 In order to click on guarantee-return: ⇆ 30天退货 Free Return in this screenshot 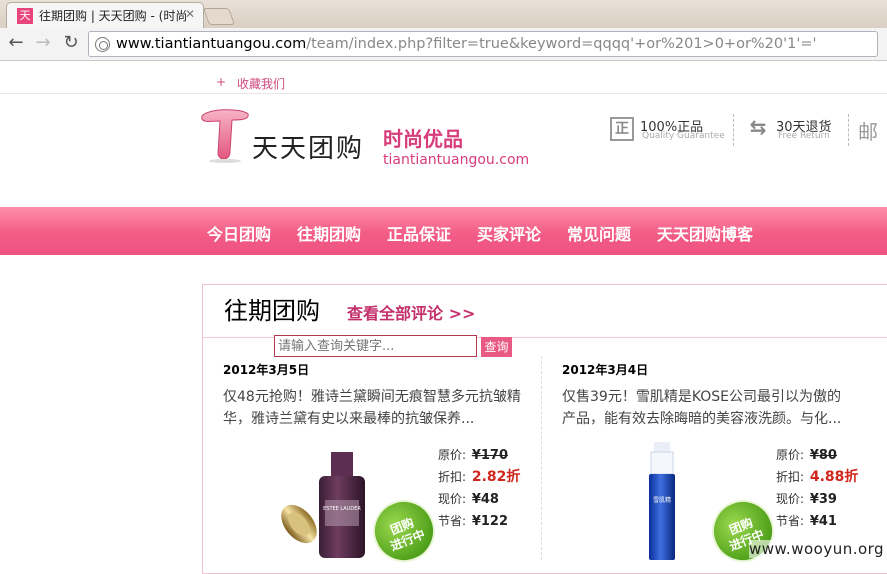, I will do `click(796, 131)`.